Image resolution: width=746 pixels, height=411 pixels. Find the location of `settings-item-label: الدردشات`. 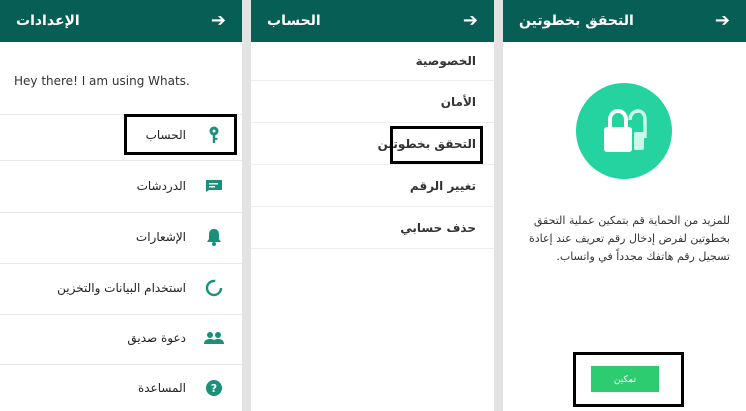

settings-item-label: الدردشات is located at coordinates (161, 186).